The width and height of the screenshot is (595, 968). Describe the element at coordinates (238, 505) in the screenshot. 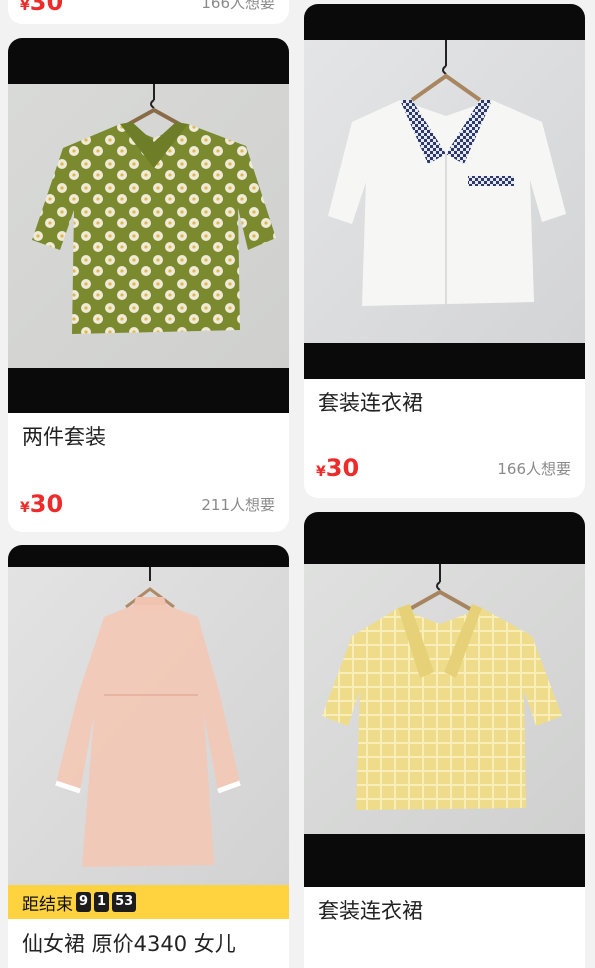

I see `want-count: 211人想要` at that location.